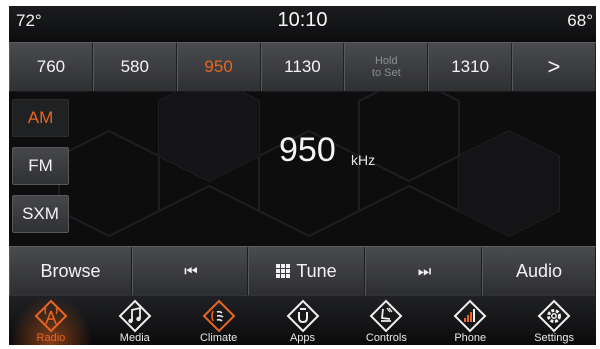 This screenshot has height=349, width=600. Describe the element at coordinates (40, 166) in the screenshot. I see `fm-band-button: FM` at that location.